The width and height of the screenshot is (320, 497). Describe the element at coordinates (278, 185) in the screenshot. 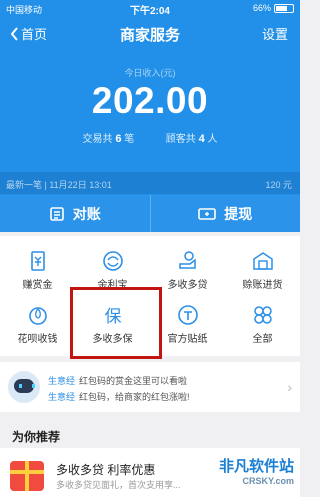

I see `latest-transaction-amount: 120 元` at that location.